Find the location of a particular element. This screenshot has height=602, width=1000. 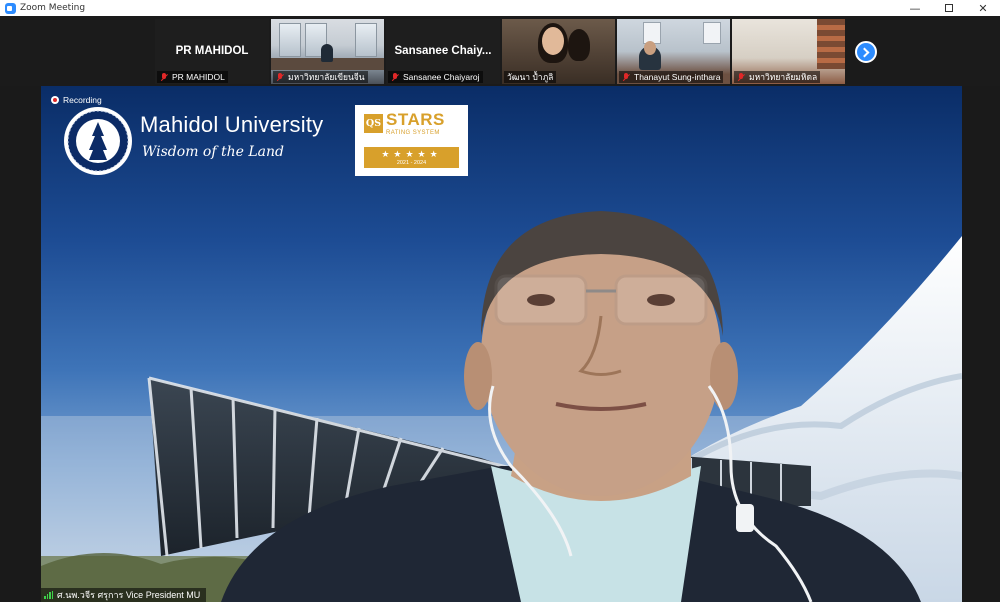

qs-rating-bar: ★★★★★ 2021 - 2024 is located at coordinates (411, 157).